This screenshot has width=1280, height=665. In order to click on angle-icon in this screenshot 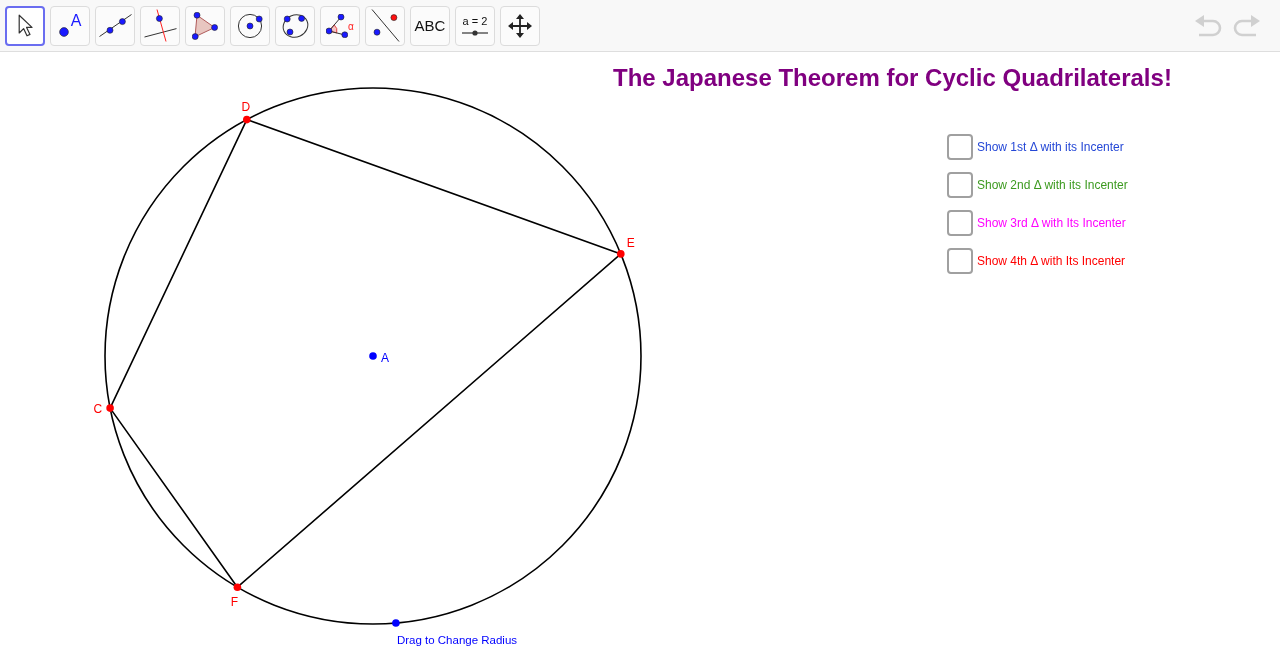, I will do `click(337, 25)`.